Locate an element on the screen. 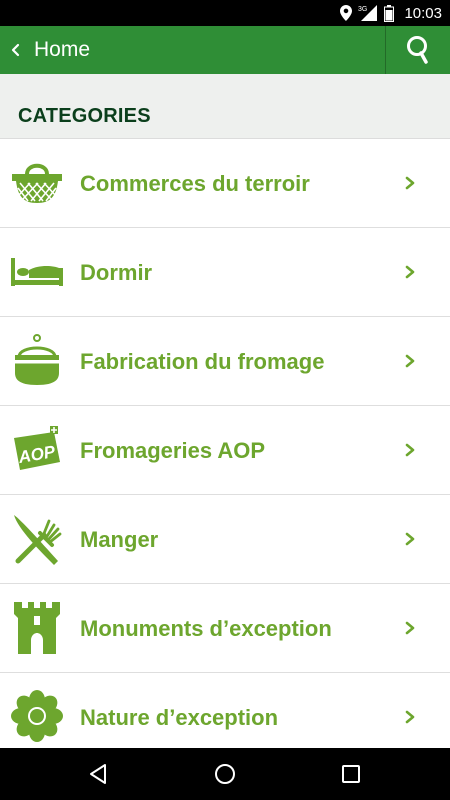 Image resolution: width=450 pixels, height=800 pixels. bed-icon is located at coordinates (37, 272).